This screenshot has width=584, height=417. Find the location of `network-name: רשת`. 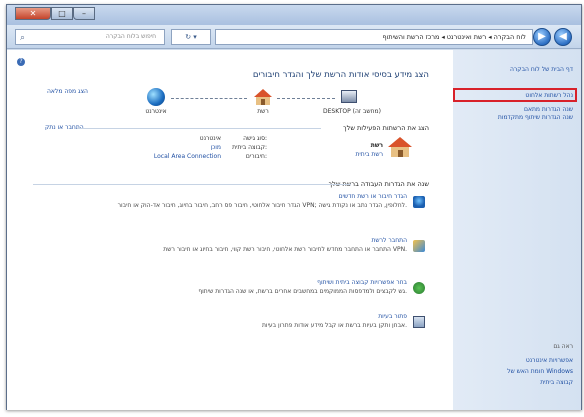

network-name: רשת is located at coordinates (376, 145).